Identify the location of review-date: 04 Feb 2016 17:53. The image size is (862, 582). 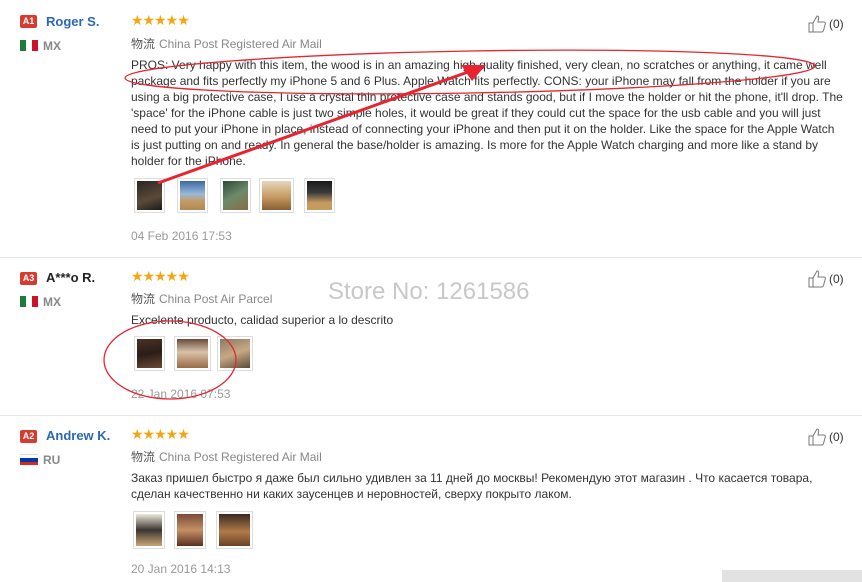
(181, 236).